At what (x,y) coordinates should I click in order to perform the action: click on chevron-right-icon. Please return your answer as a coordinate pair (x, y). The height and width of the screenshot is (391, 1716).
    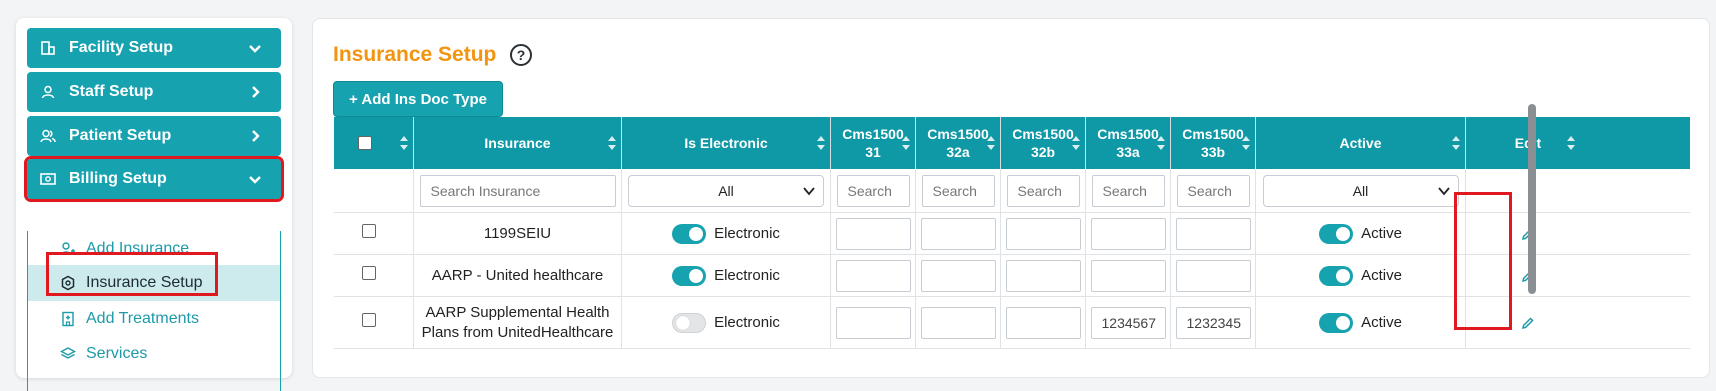
    Looking at the image, I should click on (256, 92).